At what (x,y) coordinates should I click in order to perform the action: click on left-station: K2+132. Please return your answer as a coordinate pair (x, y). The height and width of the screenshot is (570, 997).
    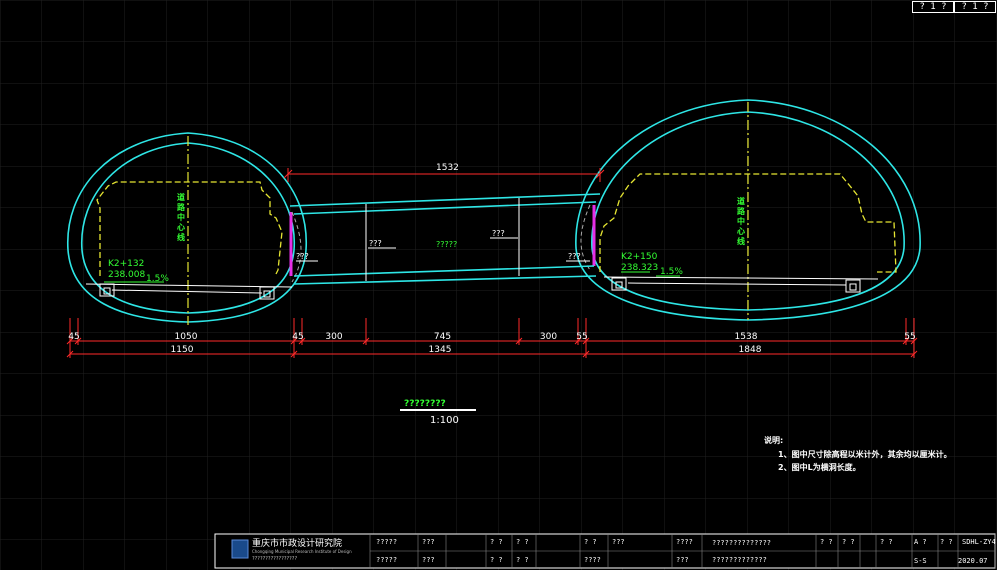
    Looking at the image, I should click on (126, 264).